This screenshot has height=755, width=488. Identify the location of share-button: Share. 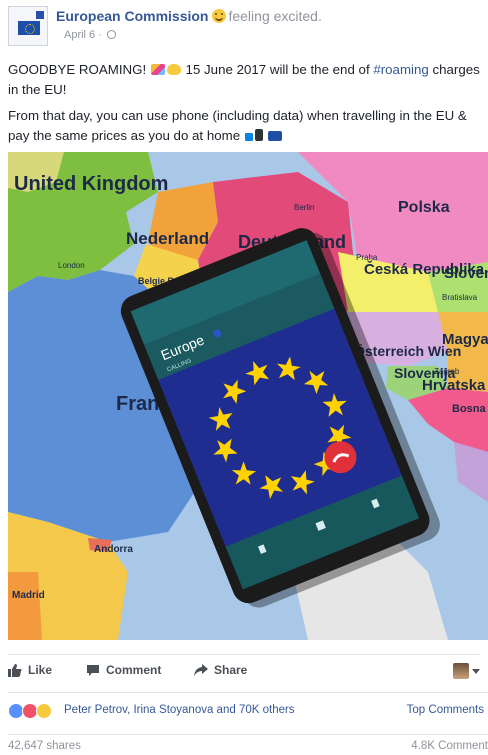
(220, 670).